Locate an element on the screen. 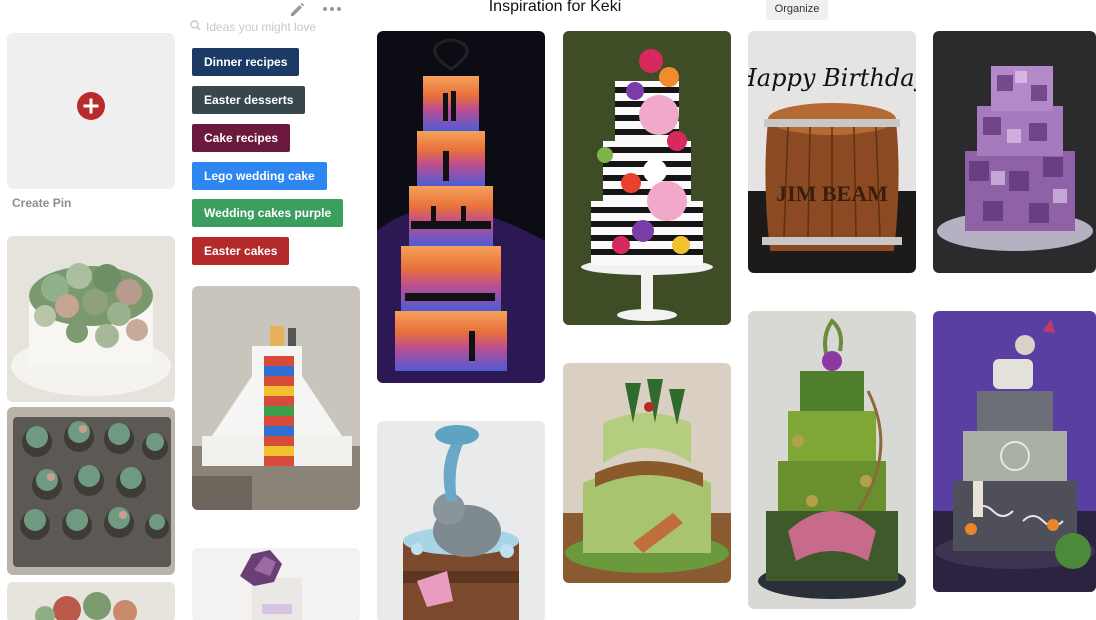  pin-silhouette-cake is located at coordinates (461, 207).